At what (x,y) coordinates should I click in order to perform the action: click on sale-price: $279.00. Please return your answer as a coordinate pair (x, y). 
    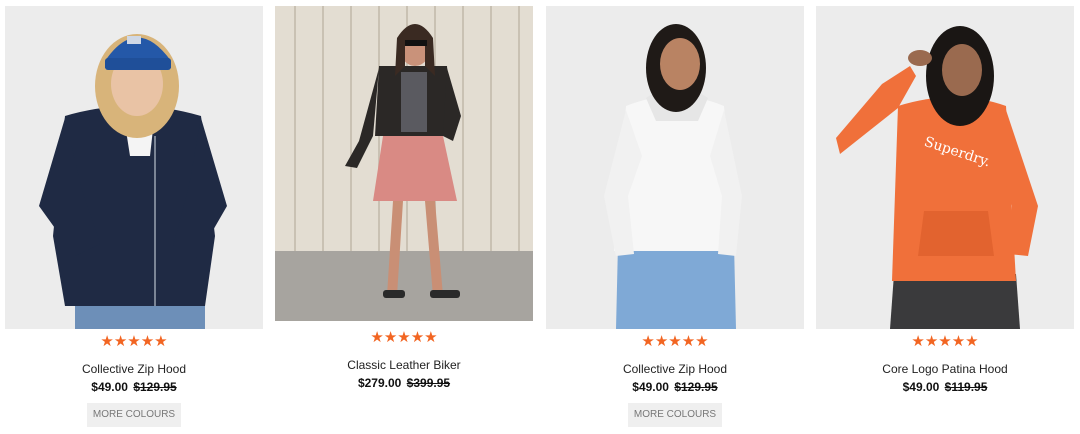
    Looking at the image, I should click on (379, 383).